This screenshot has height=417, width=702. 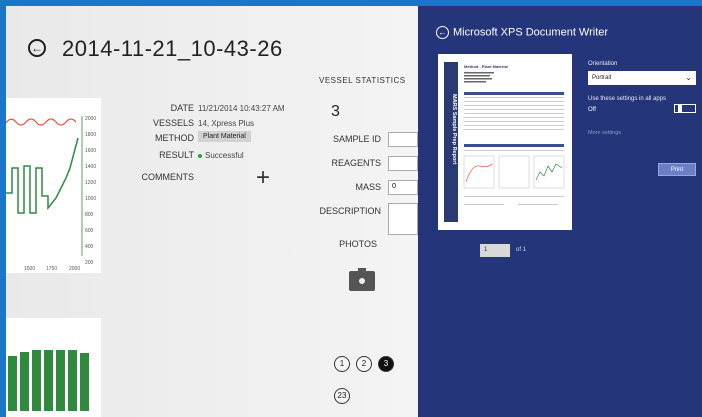 I want to click on y-tick-label: 1400, so click(x=90, y=167).